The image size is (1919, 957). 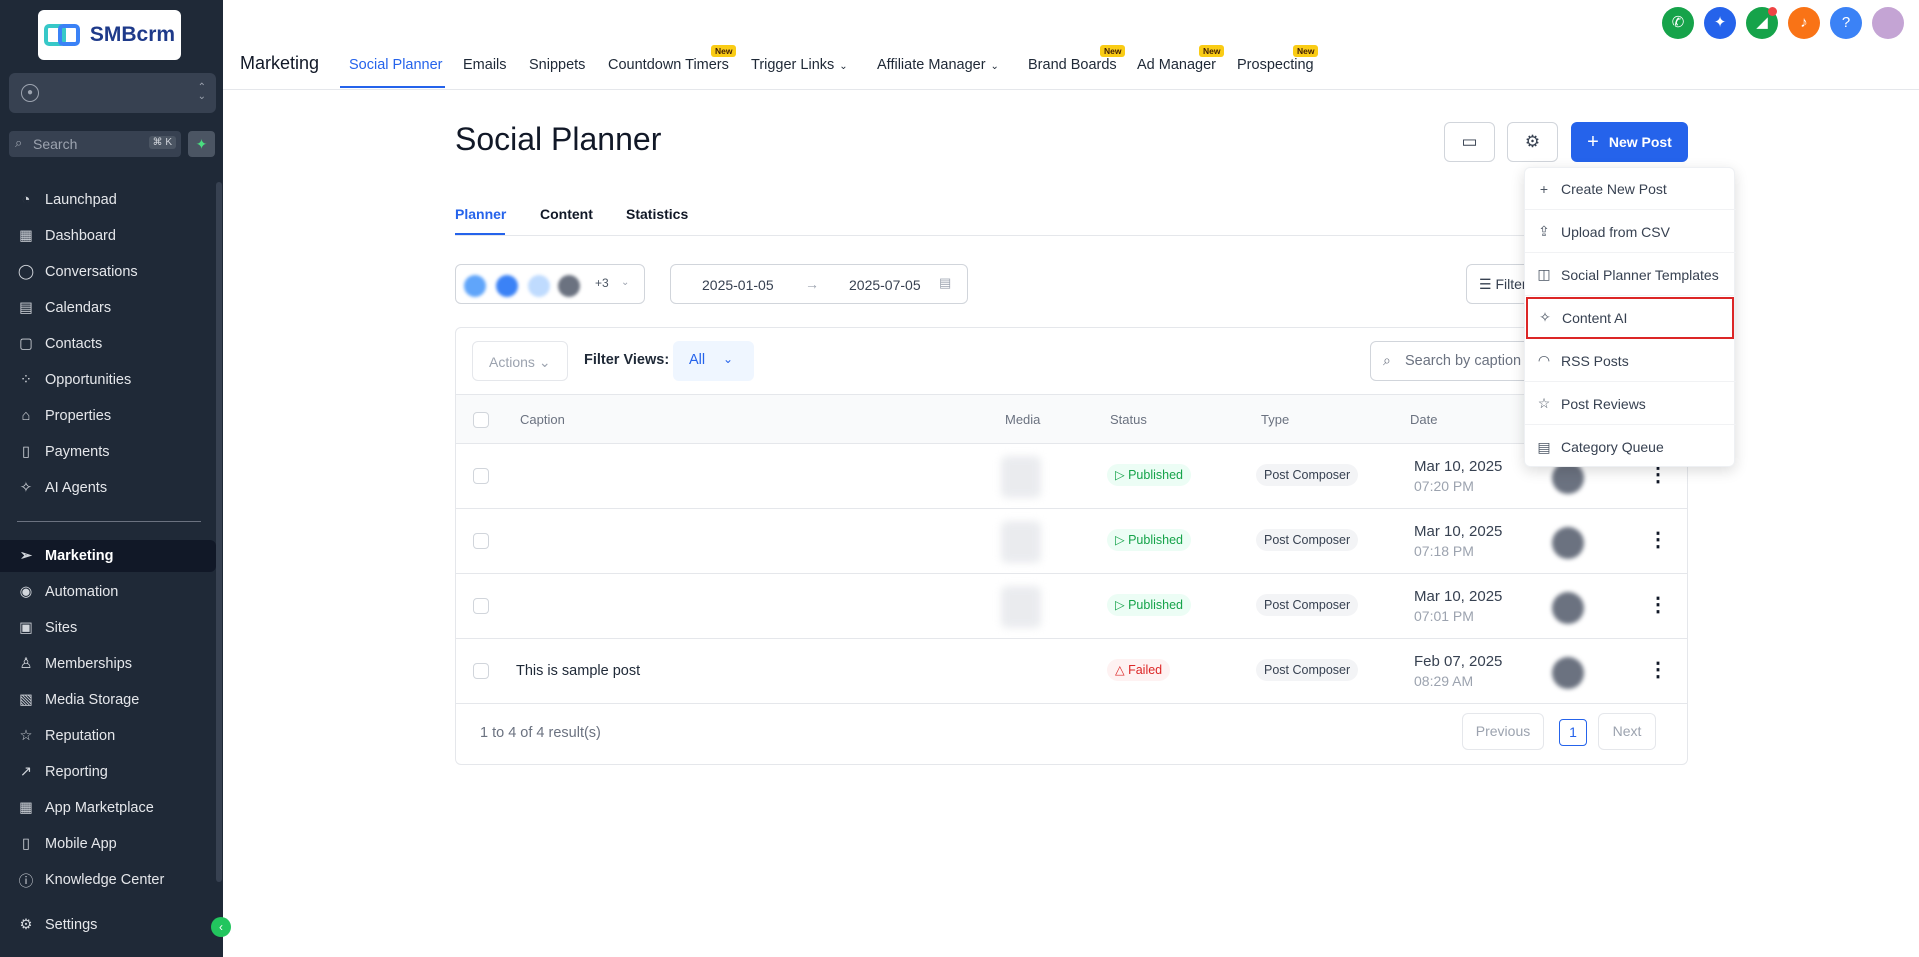 What do you see at coordinates (108, 380) in the screenshot?
I see `sidebar-item-opportunities: ⁘ Opportunities` at bounding box center [108, 380].